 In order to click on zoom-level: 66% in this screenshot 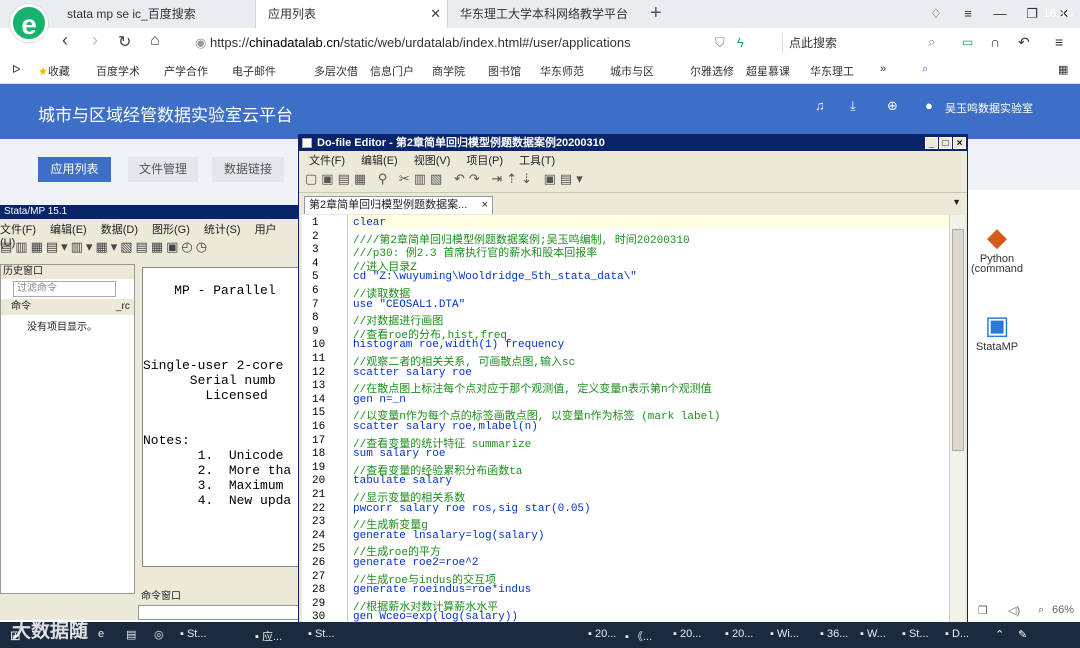, I will do `click(1063, 610)`.